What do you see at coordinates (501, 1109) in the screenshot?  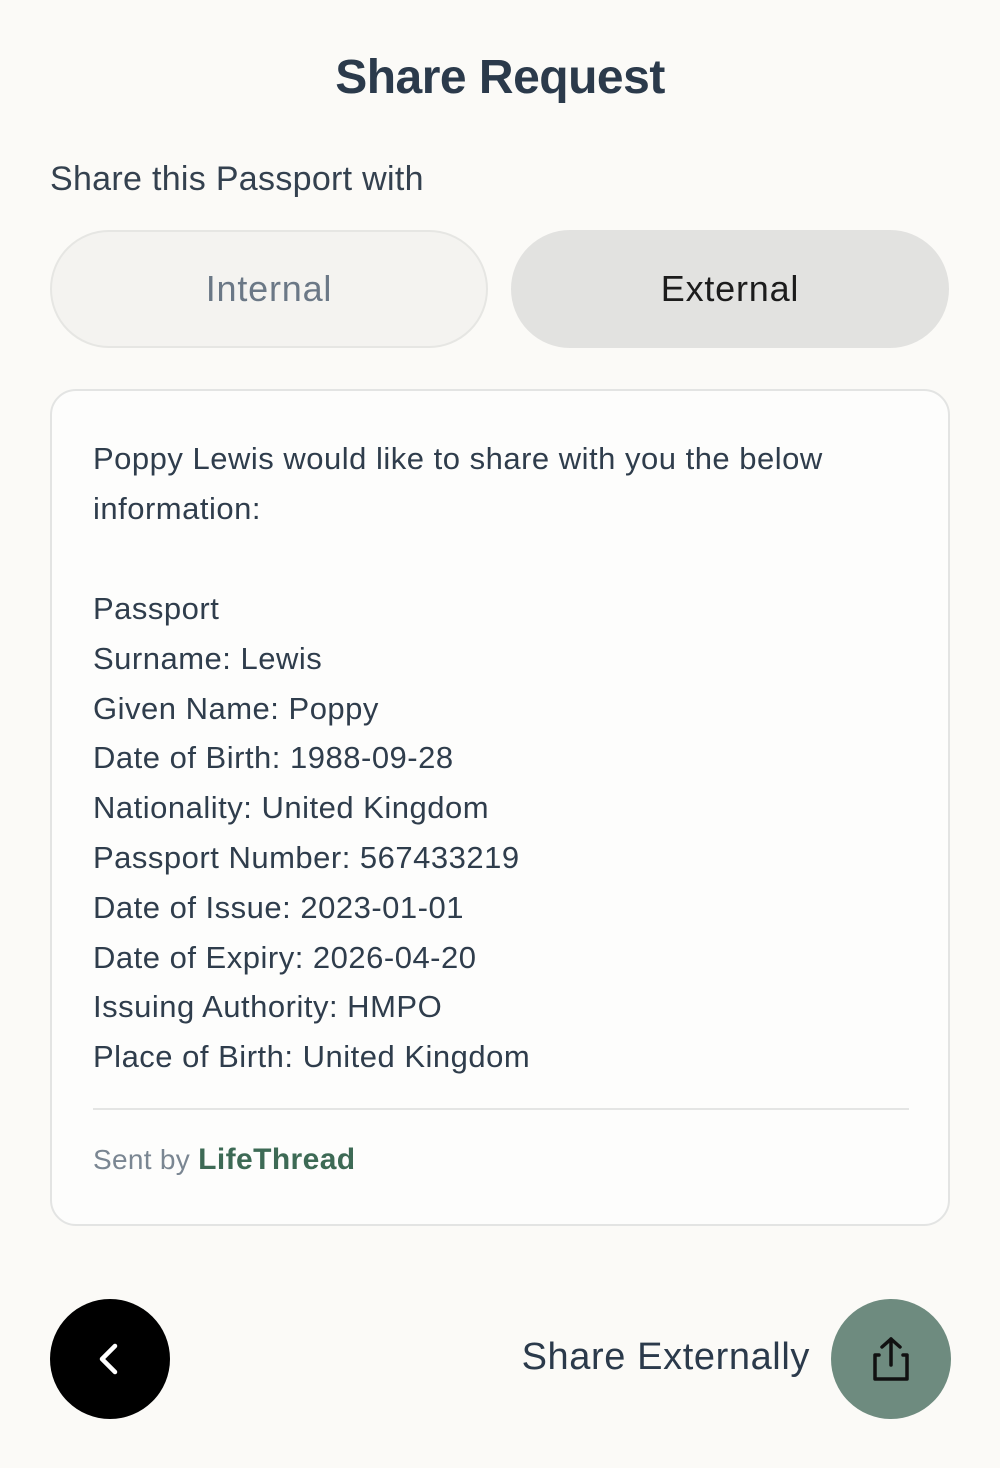 I see `card-divider` at bounding box center [501, 1109].